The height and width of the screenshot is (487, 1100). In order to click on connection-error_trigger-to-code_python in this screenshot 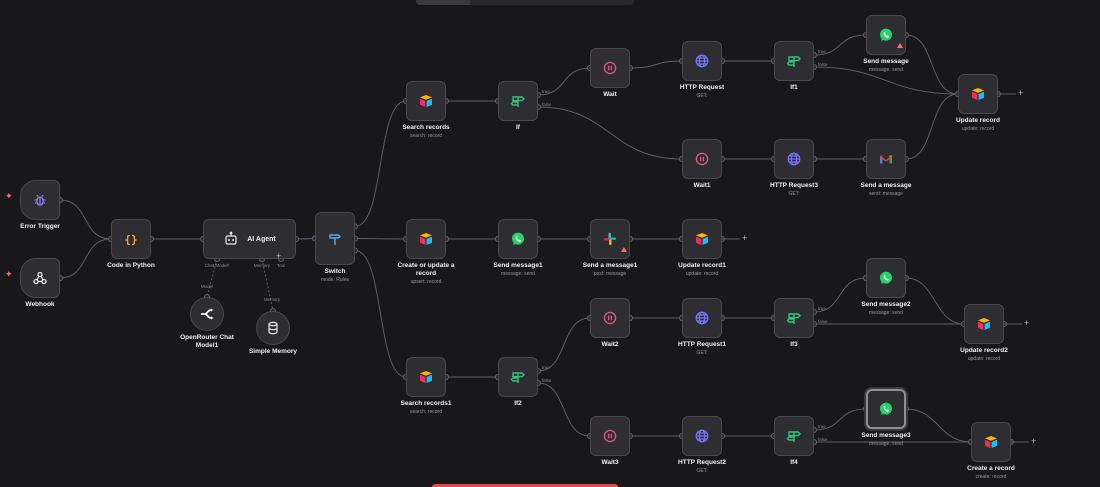, I will do `click(85, 219)`.